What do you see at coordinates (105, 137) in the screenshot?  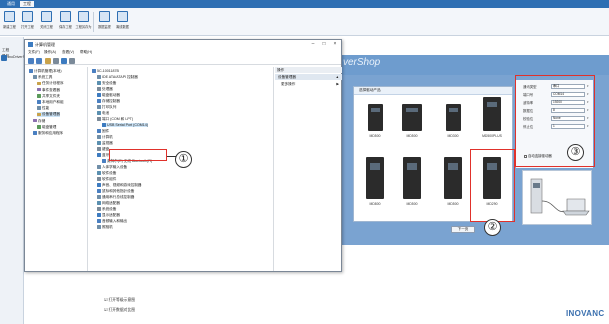 I see `device-tree-item: 计算机` at bounding box center [105, 137].